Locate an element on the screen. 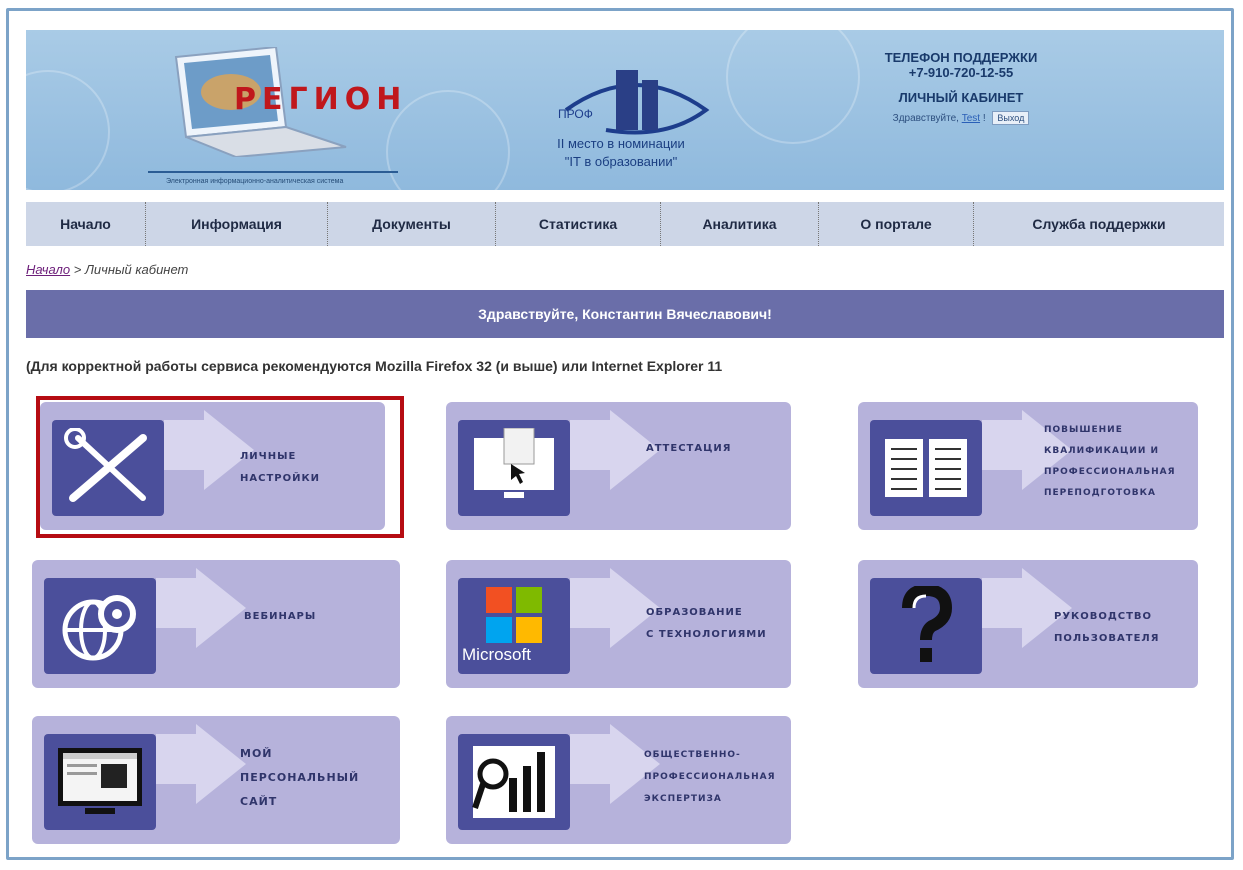  header-decoration is located at coordinates (68, 130).